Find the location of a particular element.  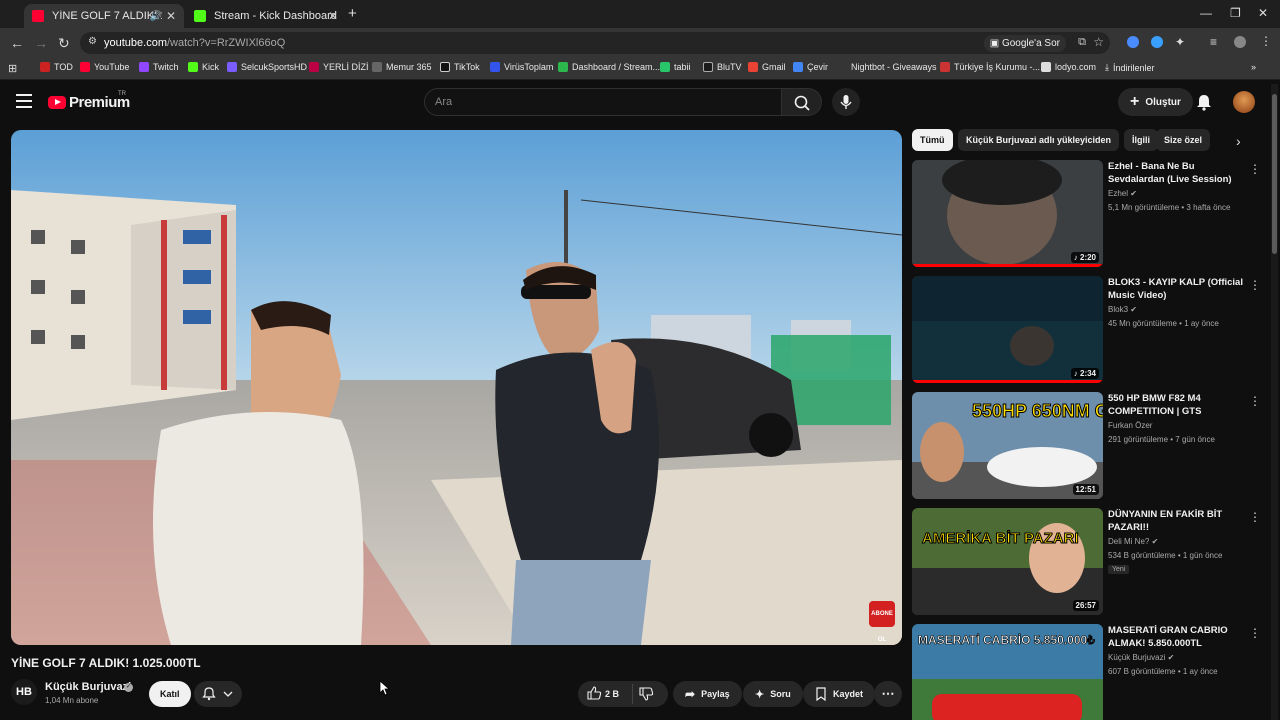

bookmark-item: Kick is located at coordinates (203, 67).